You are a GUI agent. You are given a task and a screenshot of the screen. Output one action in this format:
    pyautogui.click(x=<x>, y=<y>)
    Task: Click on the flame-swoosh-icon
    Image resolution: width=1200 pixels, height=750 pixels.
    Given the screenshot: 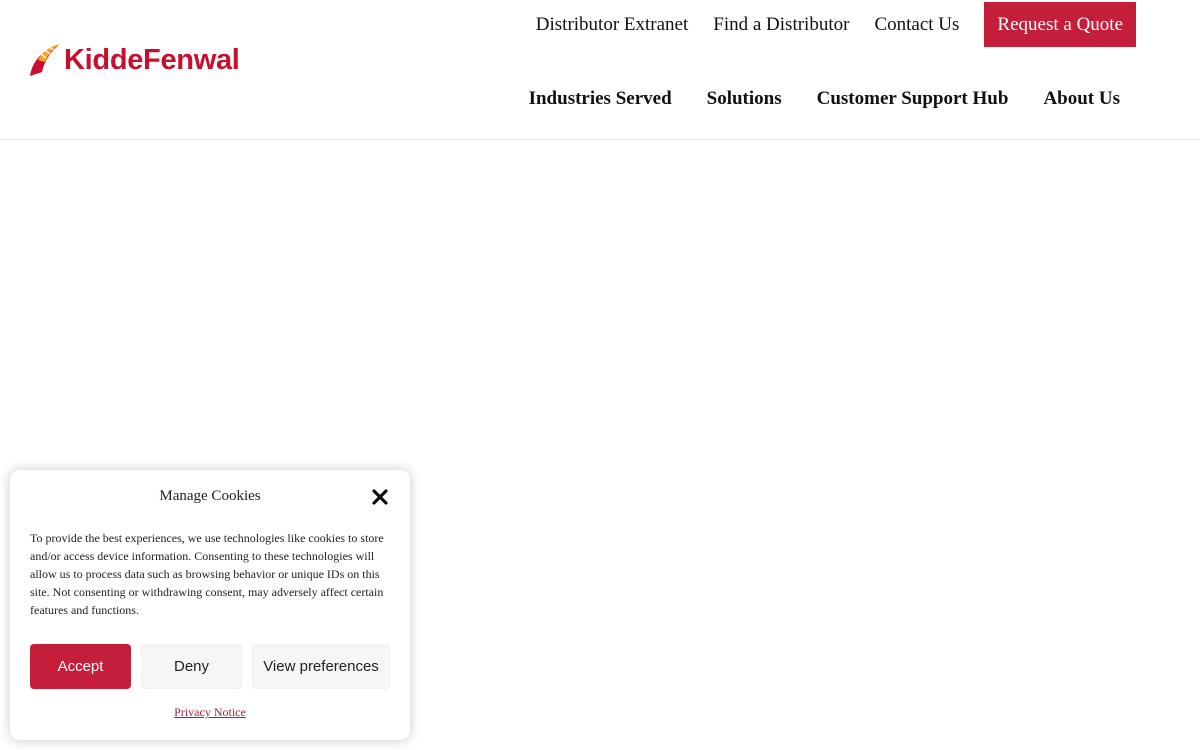 What is the action you would take?
    pyautogui.click(x=45, y=60)
    